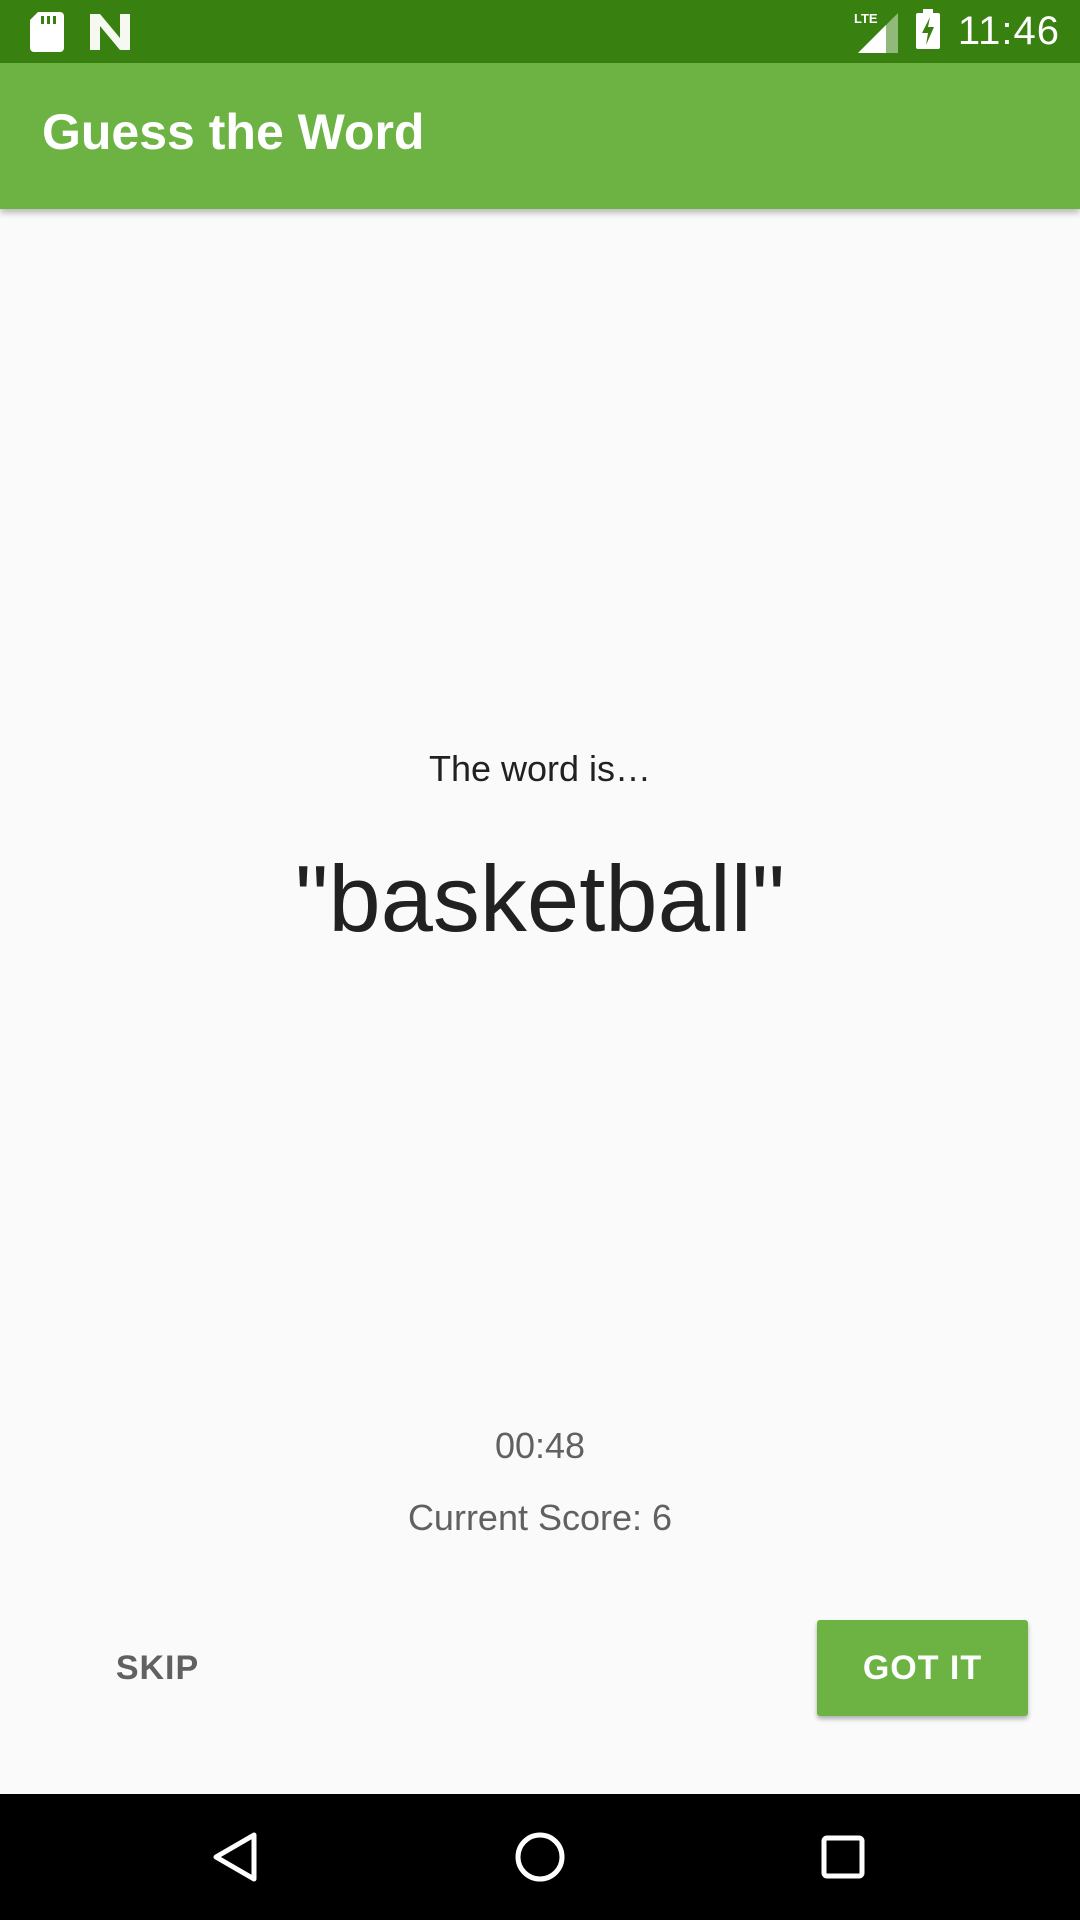  I want to click on got-it-button: GOT IT, so click(922, 1668).